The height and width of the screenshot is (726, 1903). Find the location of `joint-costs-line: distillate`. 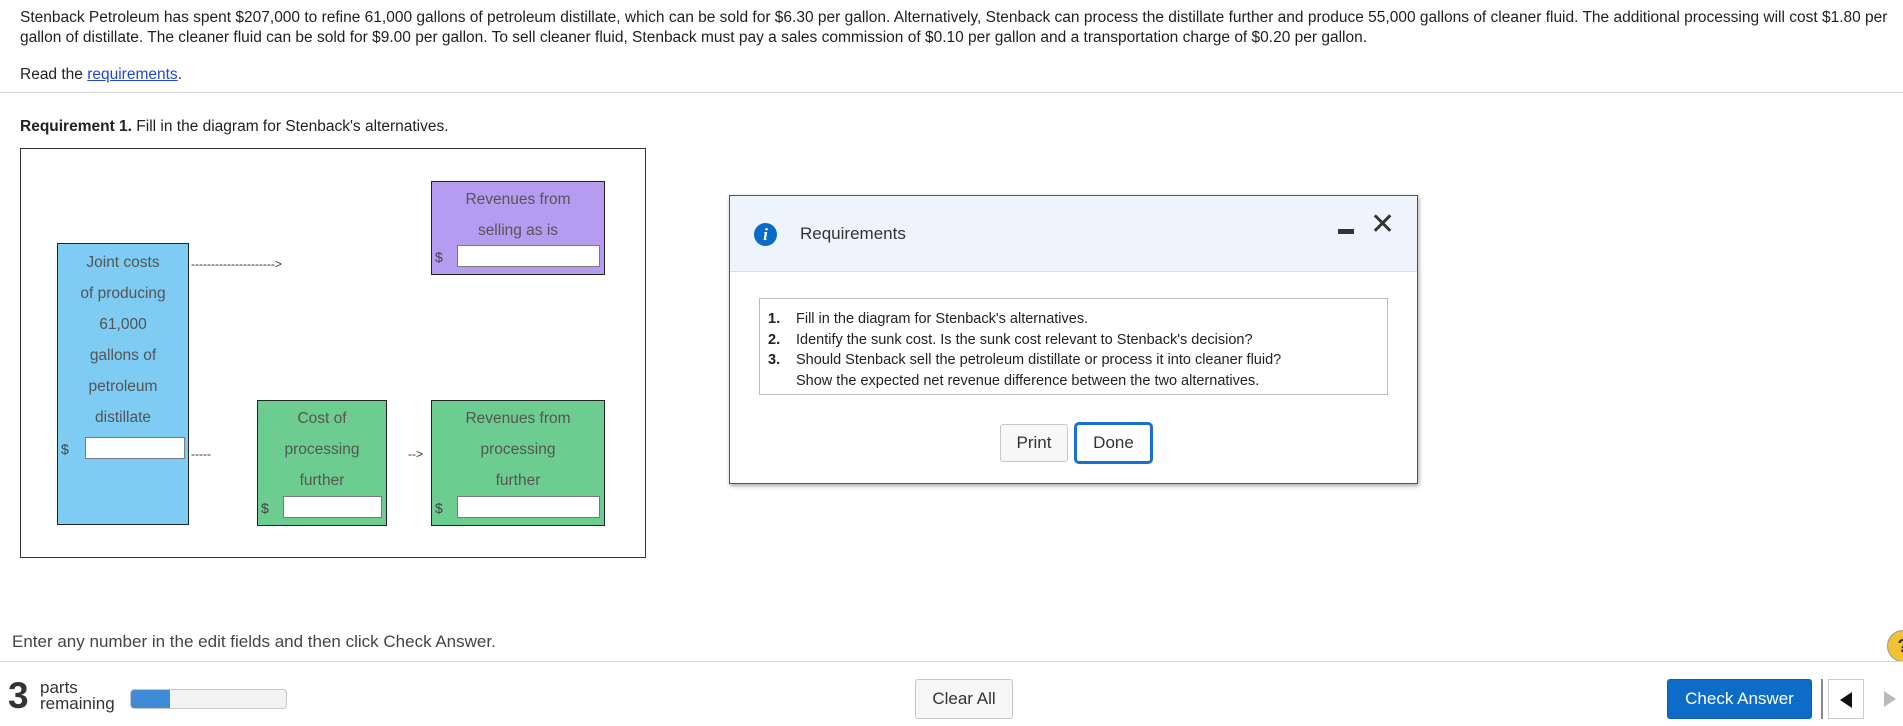

joint-costs-line: distillate is located at coordinates (123, 417).